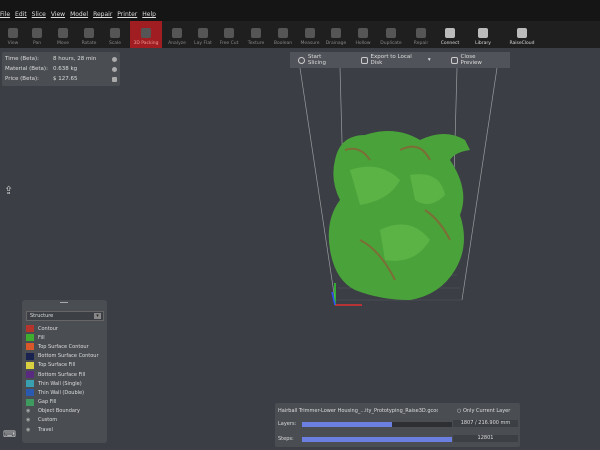  What do you see at coordinates (9, 435) in the screenshot?
I see `keyboard-icon: ⌨` at bounding box center [9, 435].